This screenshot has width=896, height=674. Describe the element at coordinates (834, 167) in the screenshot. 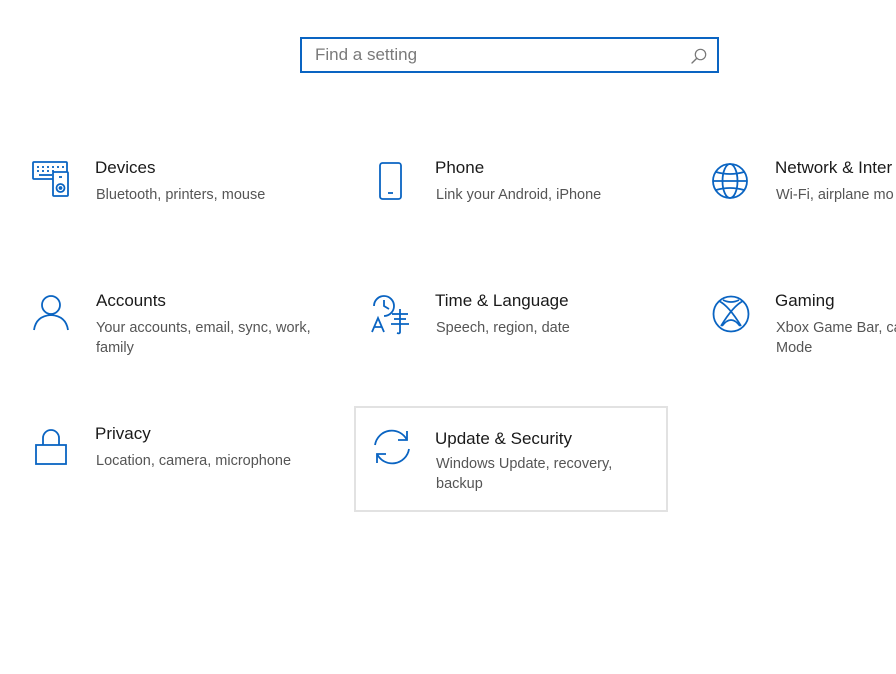

I see `tile-title: Network & Inter` at that location.